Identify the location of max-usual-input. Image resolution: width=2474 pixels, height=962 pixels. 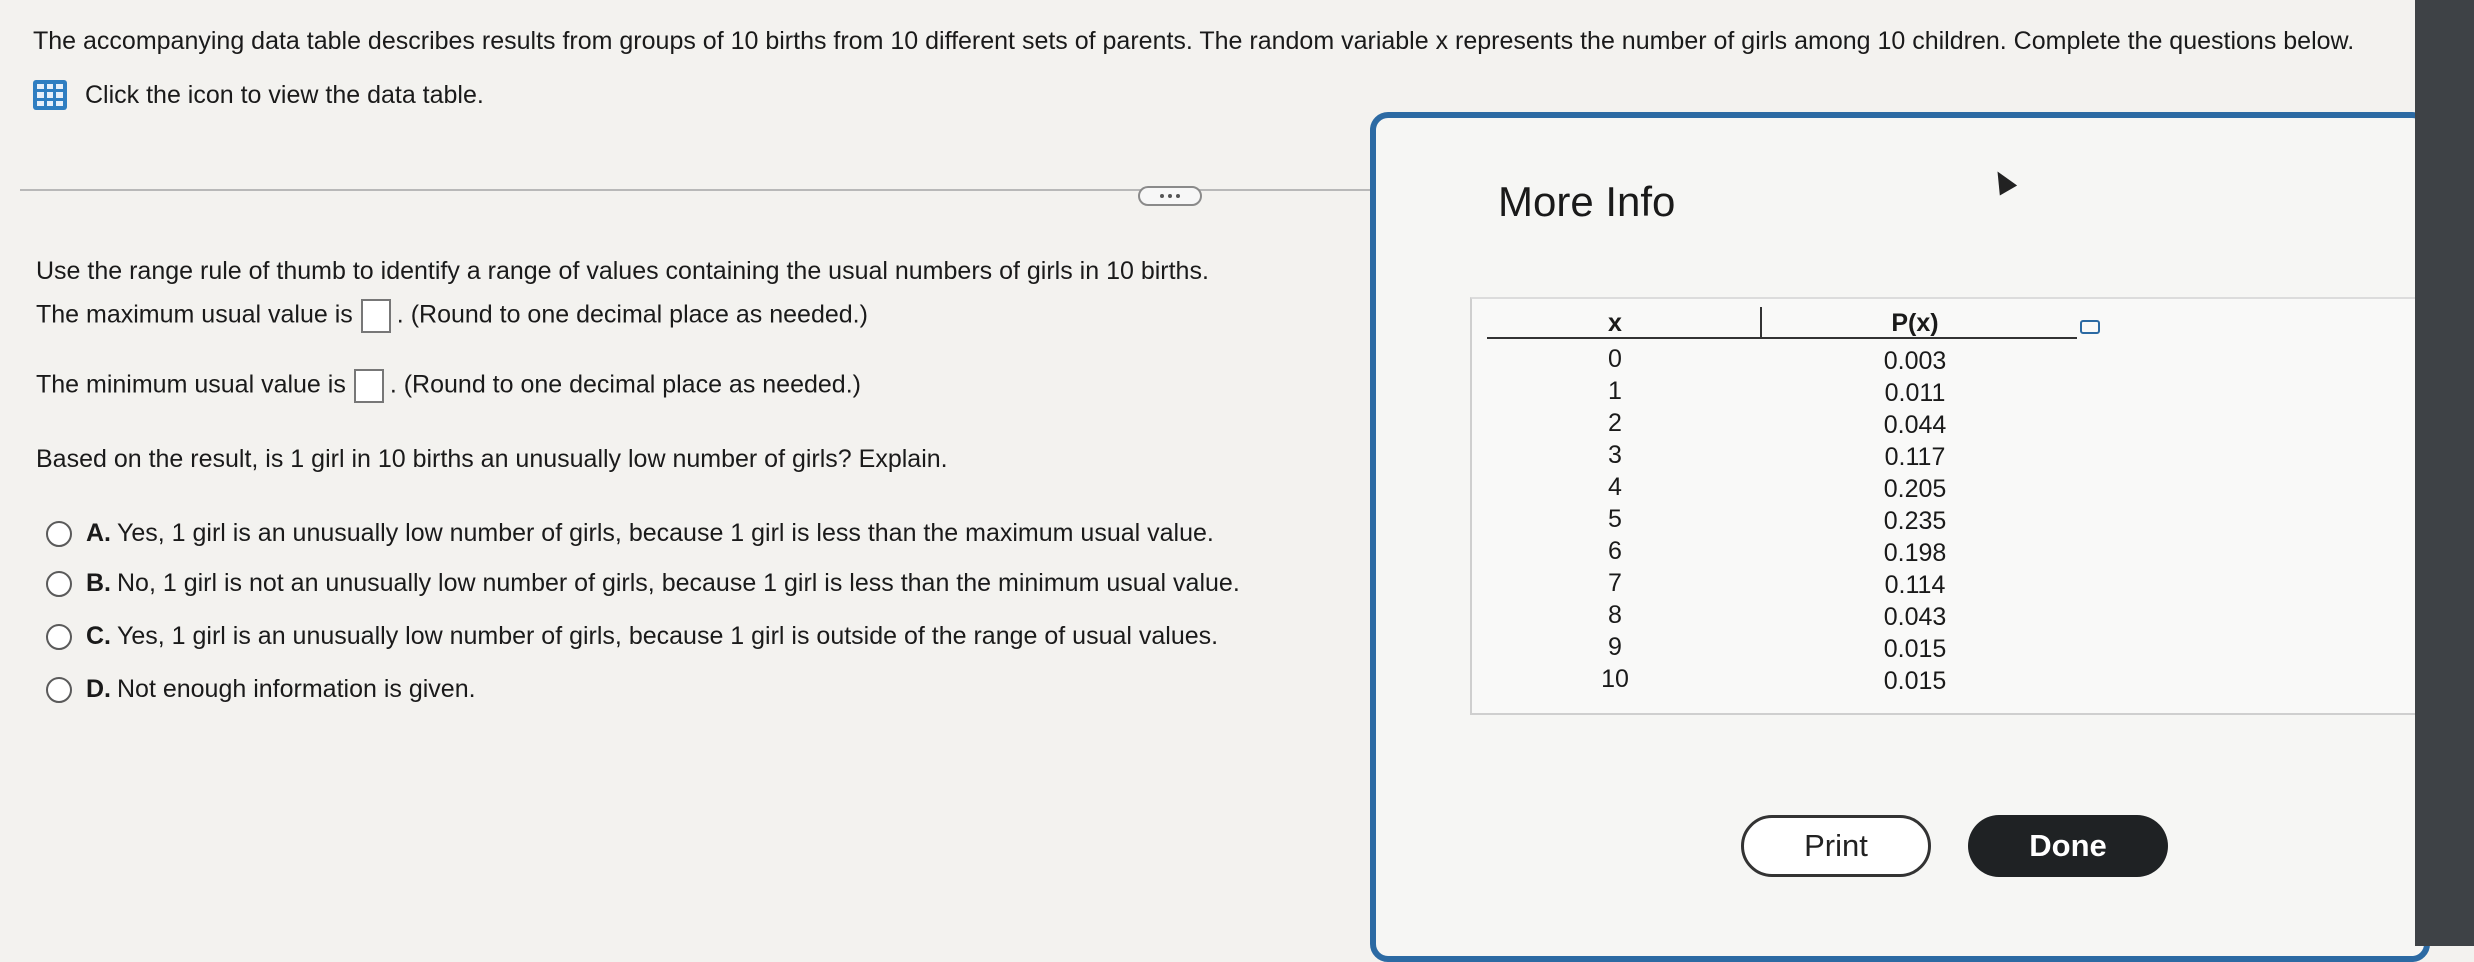
(375, 316).